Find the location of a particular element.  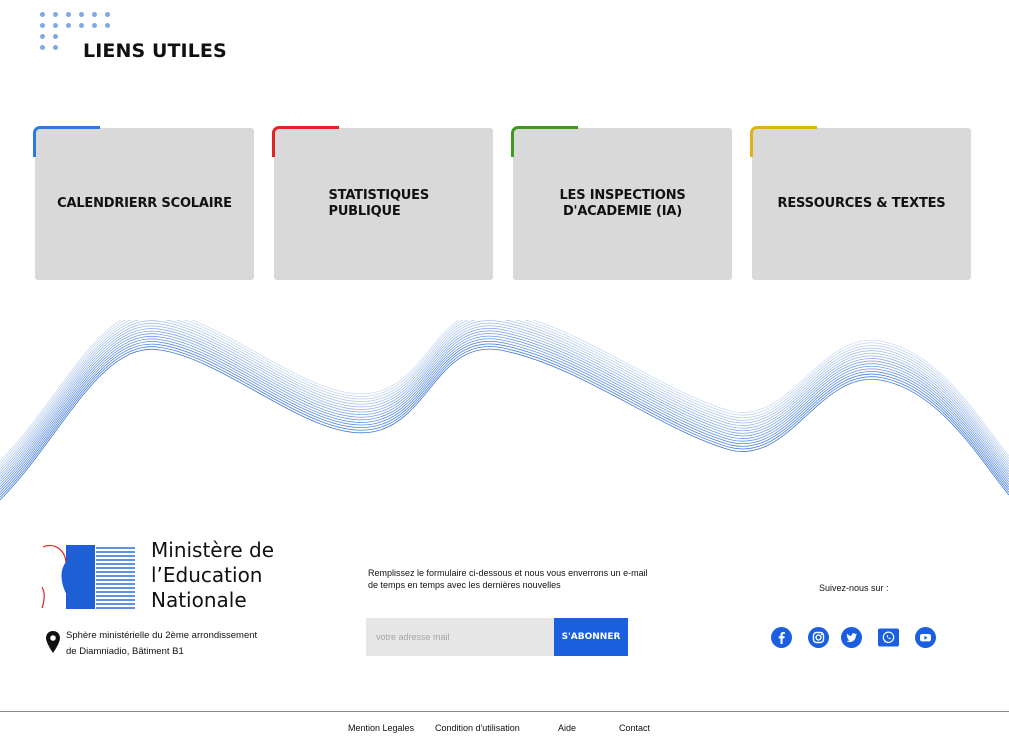

footer-divider is located at coordinates (504, 711).